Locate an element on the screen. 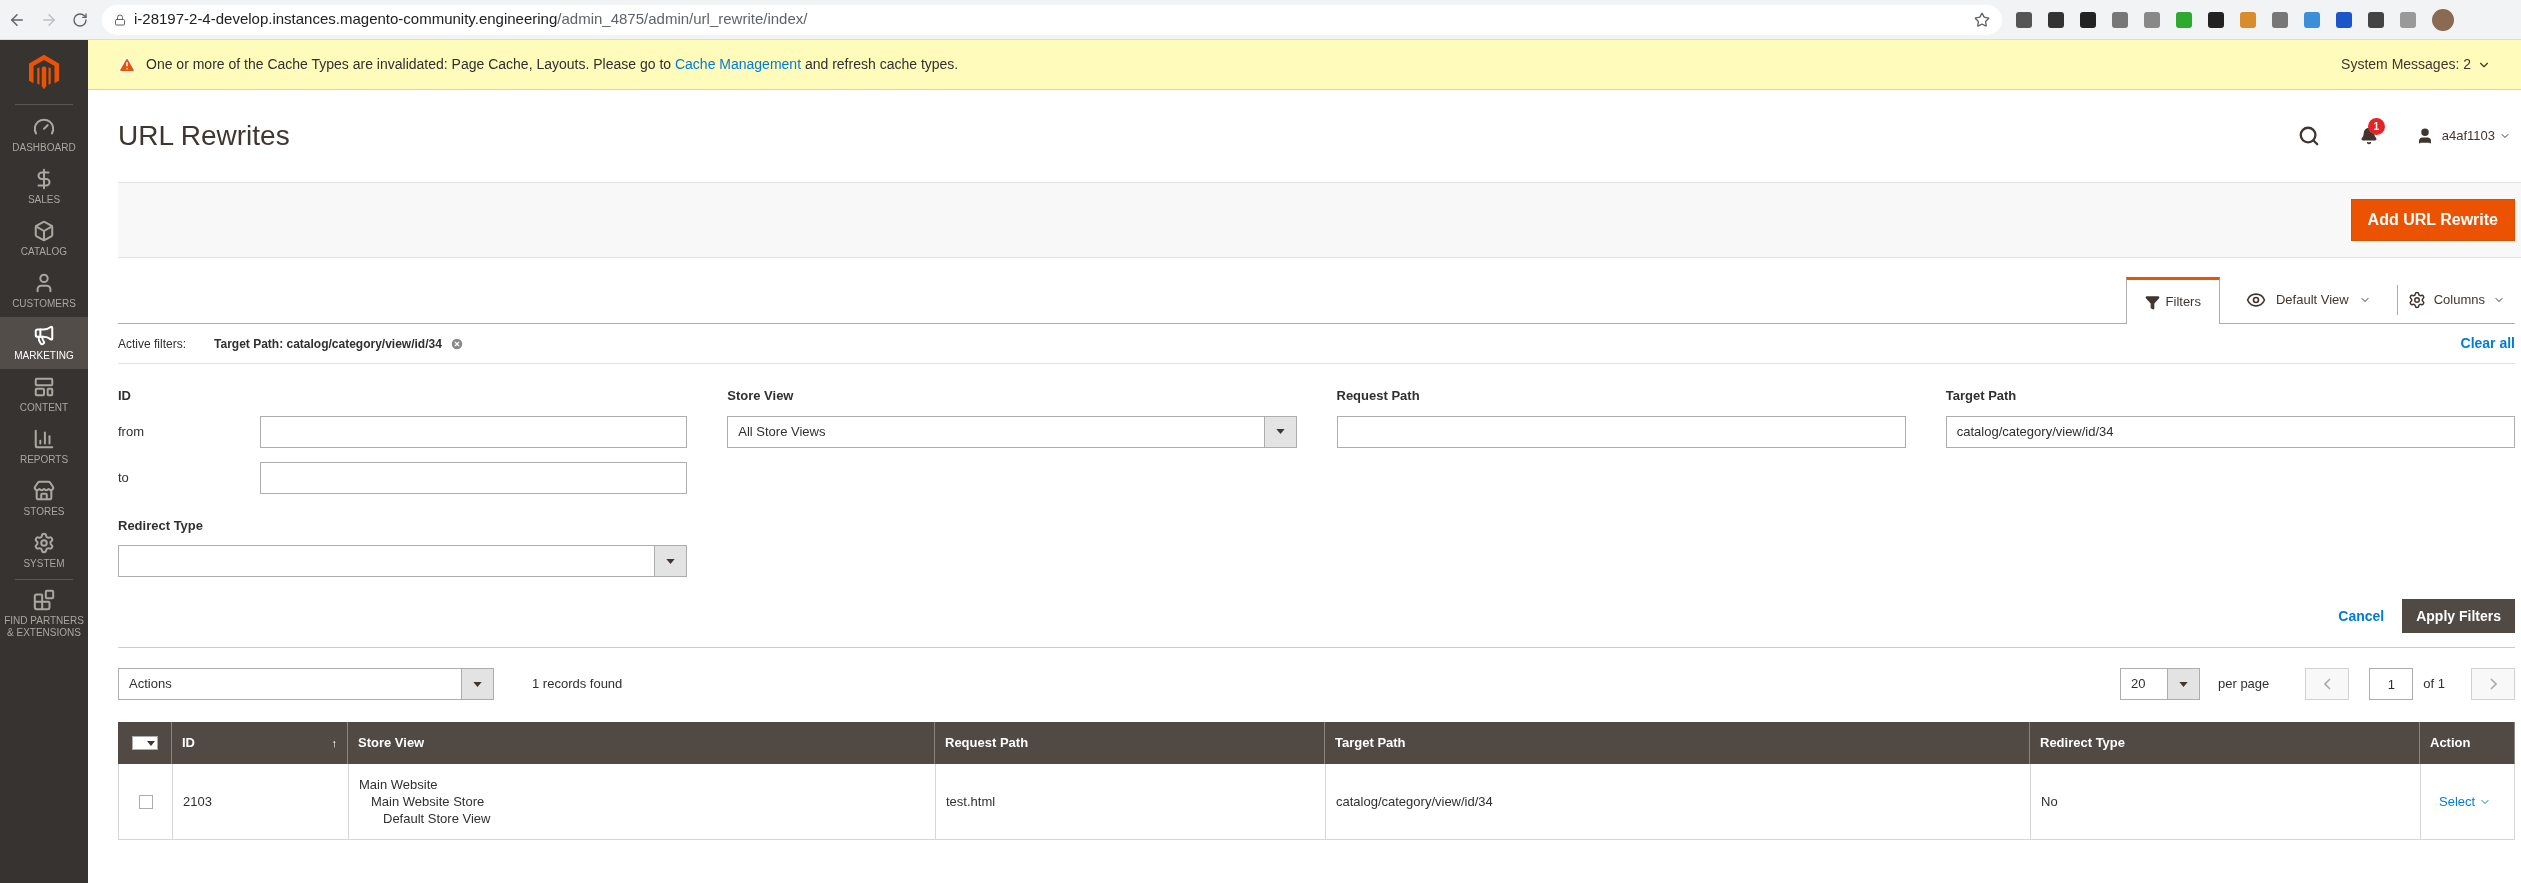 The image size is (2521, 883). page-count: of 1 is located at coordinates (2434, 684).